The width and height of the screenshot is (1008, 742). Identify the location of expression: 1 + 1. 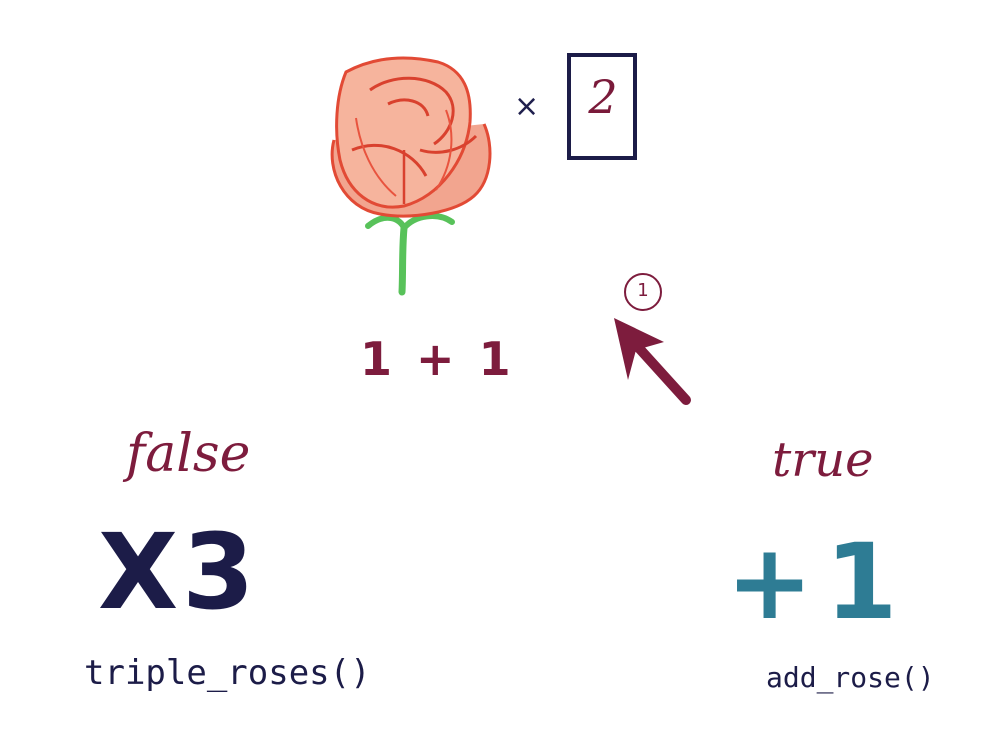
(437, 359).